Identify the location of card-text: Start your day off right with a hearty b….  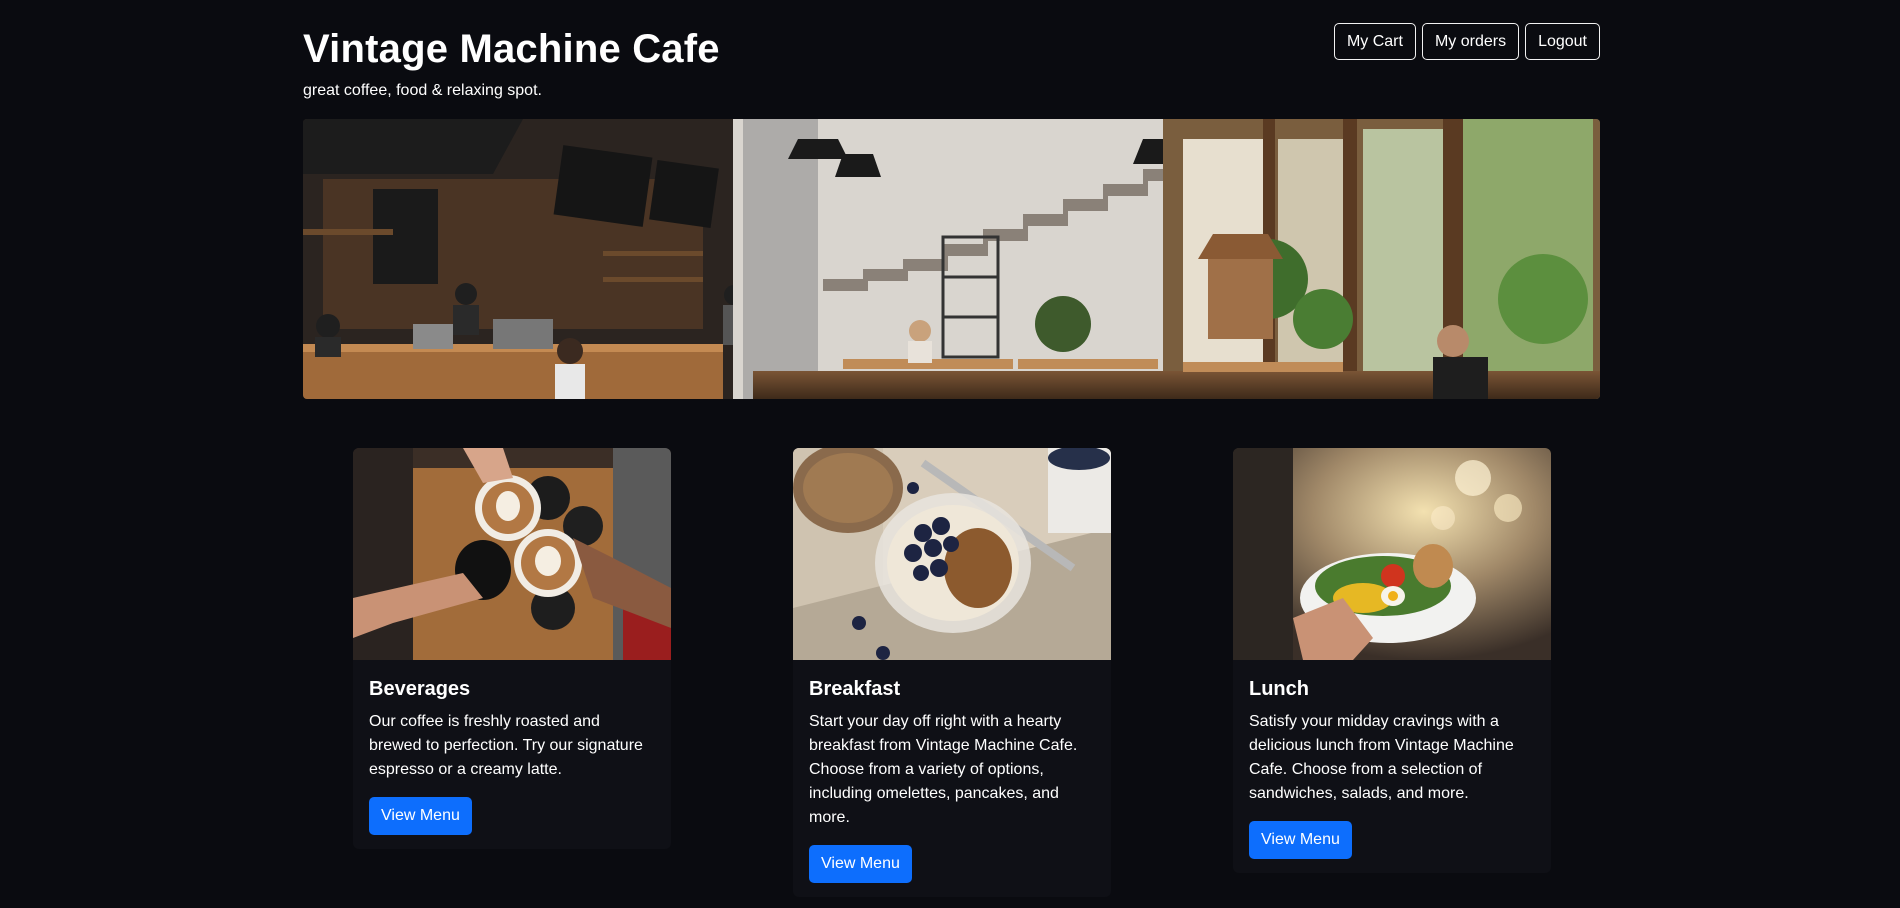
(943, 769).